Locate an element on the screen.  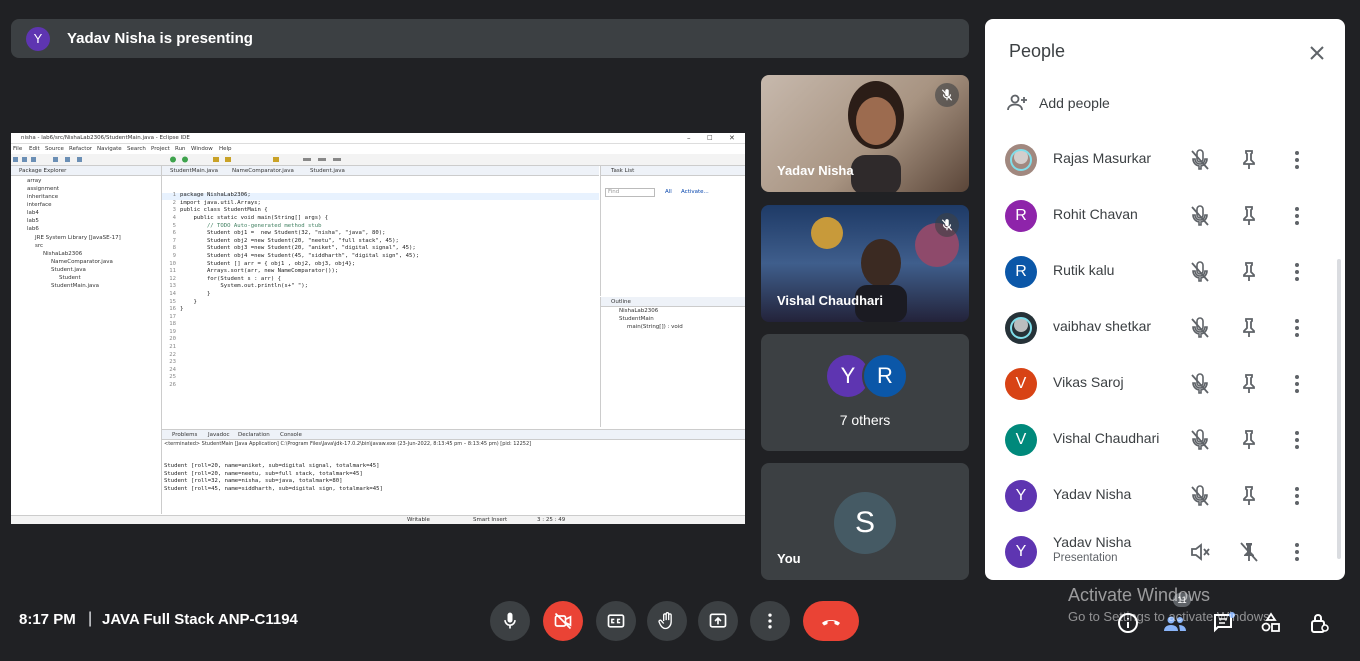
others-tile: Y R 7 others is located at coordinates (865, 392).